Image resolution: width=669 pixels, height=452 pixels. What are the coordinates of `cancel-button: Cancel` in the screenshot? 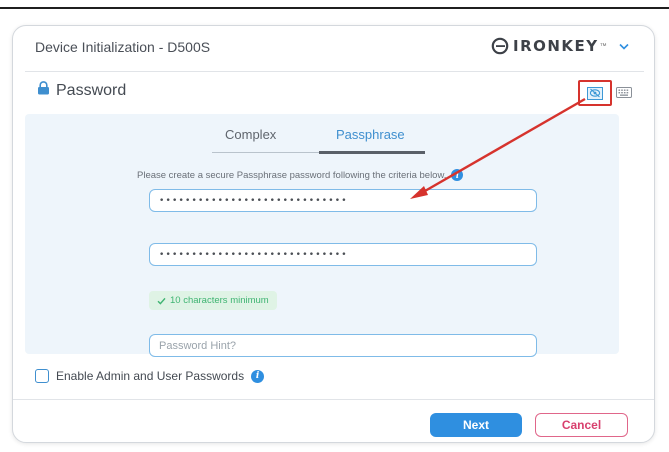 It's located at (581, 425).